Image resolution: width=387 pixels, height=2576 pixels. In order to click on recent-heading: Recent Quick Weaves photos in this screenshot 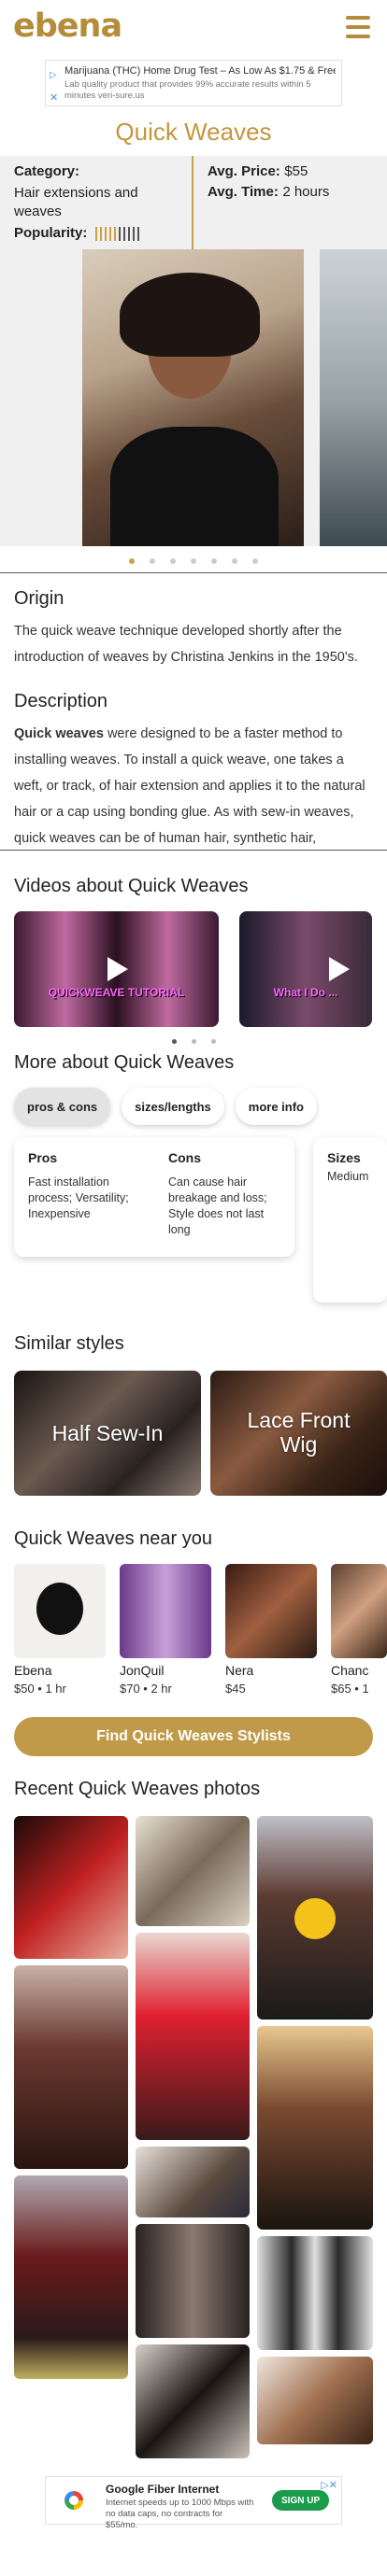, I will do `click(137, 1789)`.